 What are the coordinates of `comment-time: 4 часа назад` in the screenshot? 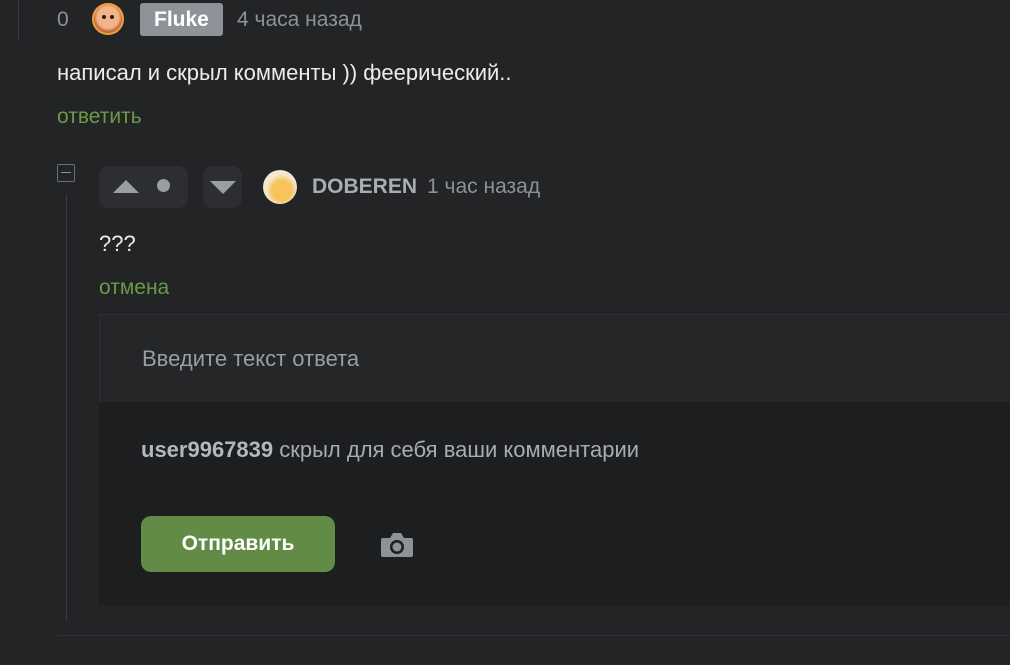 It's located at (299, 20).